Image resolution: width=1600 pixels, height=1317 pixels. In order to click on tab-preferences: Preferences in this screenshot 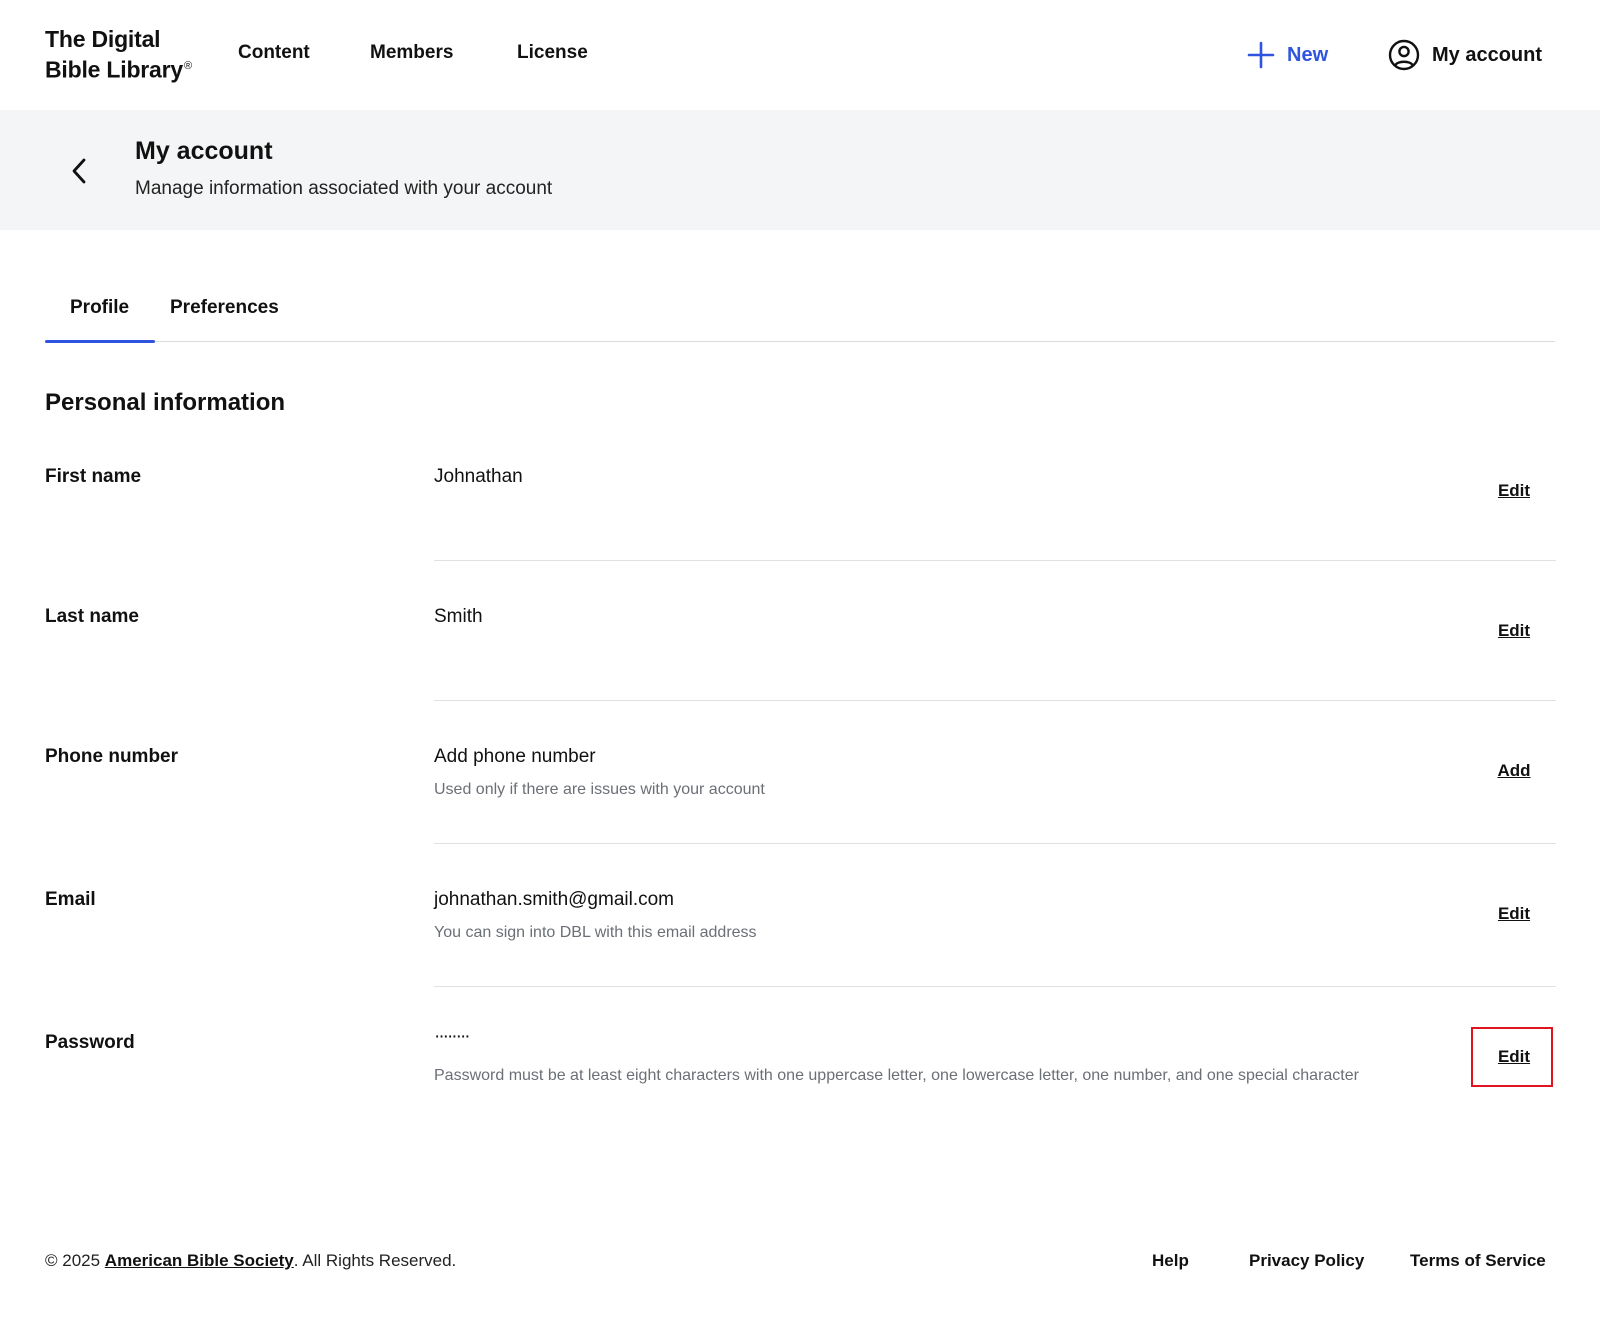, I will do `click(224, 308)`.